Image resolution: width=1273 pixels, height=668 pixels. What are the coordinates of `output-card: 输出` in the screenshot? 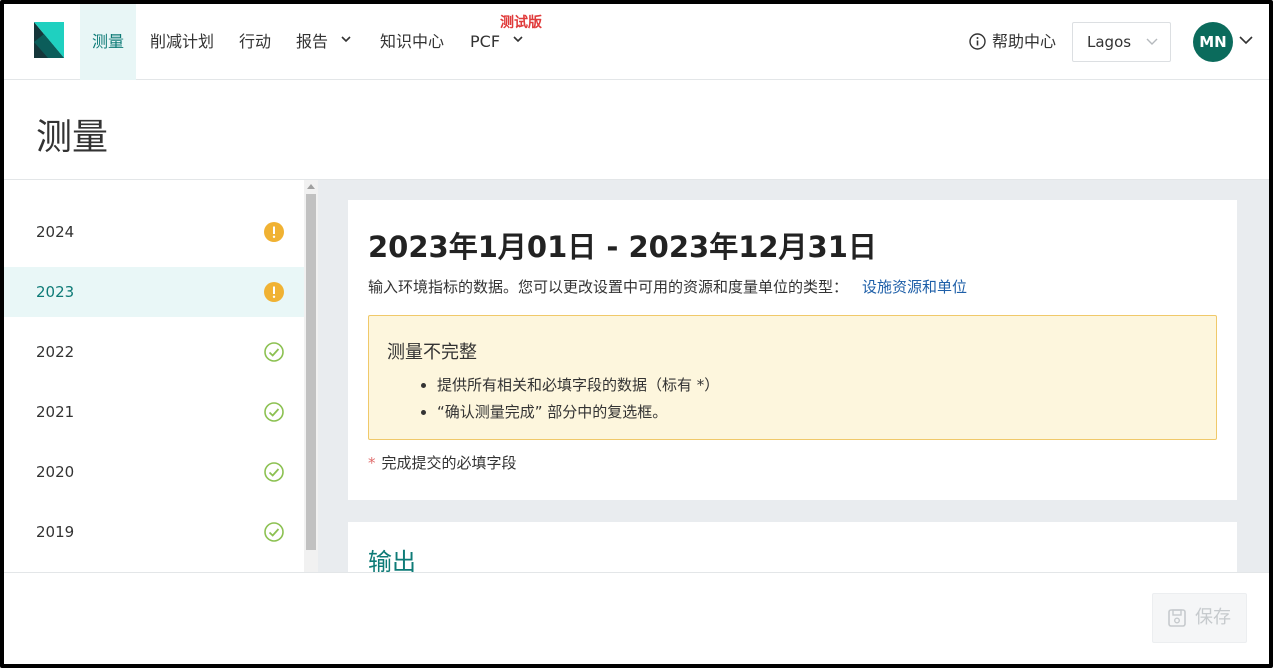 It's located at (792, 547).